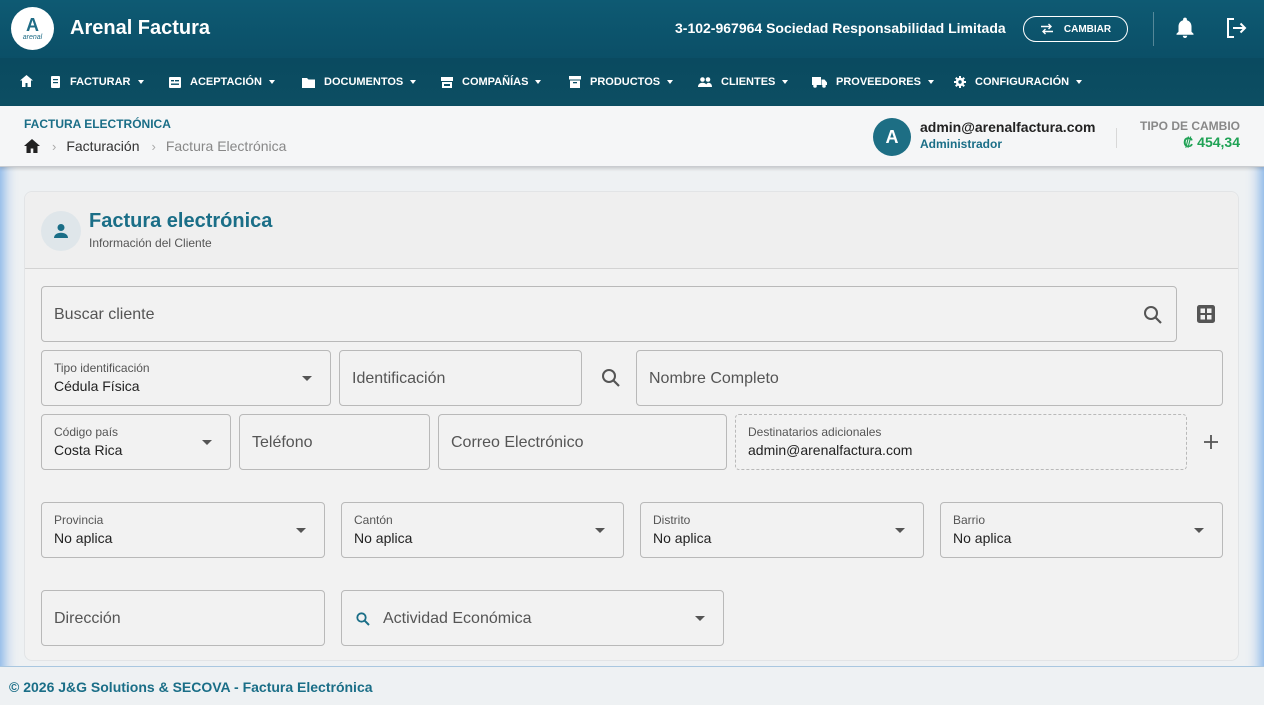 This screenshot has width=1264, height=705. I want to click on switch-company-button: CAMBIAR, so click(1075, 29).